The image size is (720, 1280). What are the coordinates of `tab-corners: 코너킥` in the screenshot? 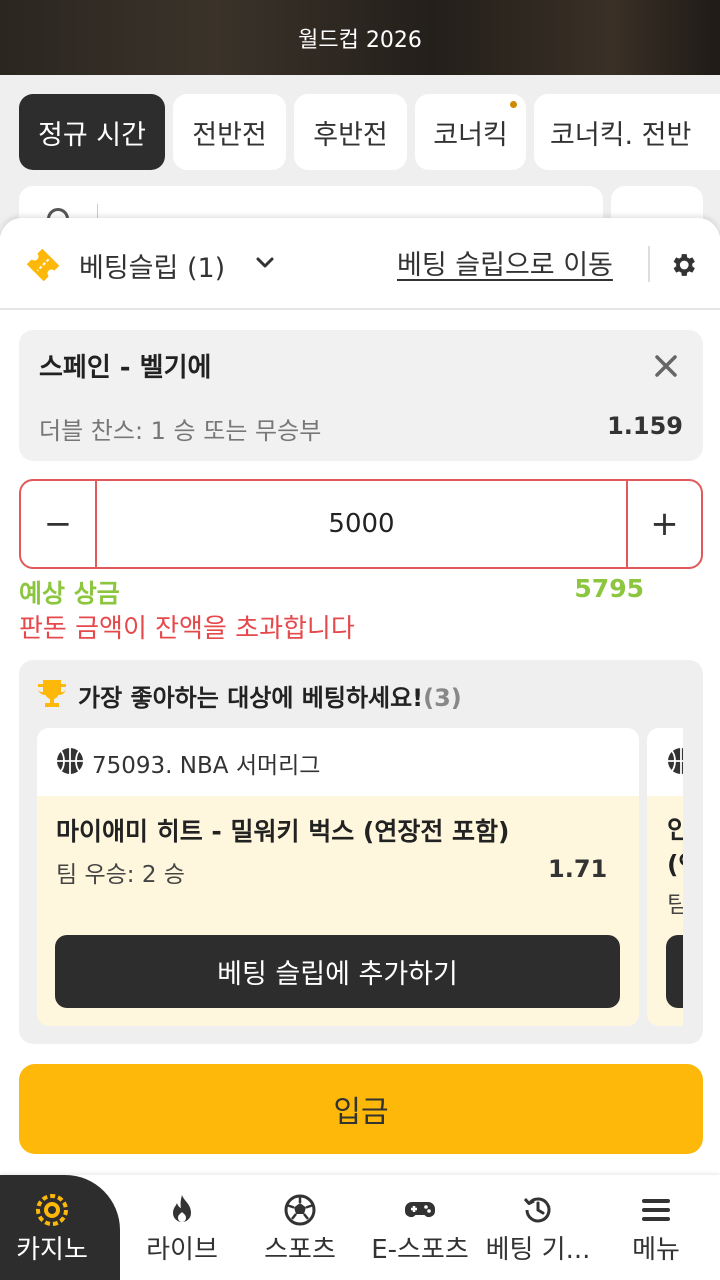 It's located at (470, 132).